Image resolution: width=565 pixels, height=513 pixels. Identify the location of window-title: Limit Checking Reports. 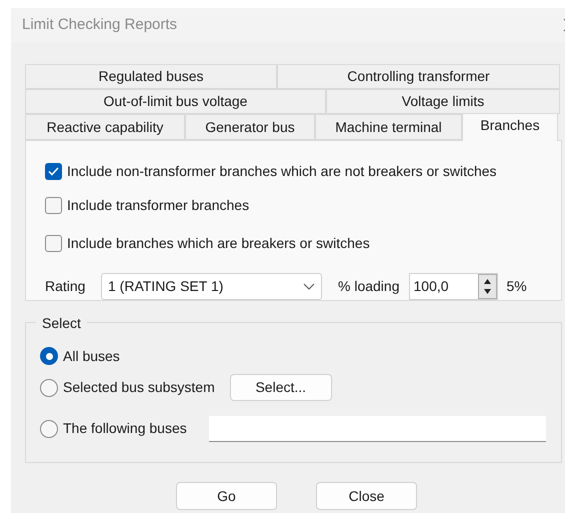
(100, 24).